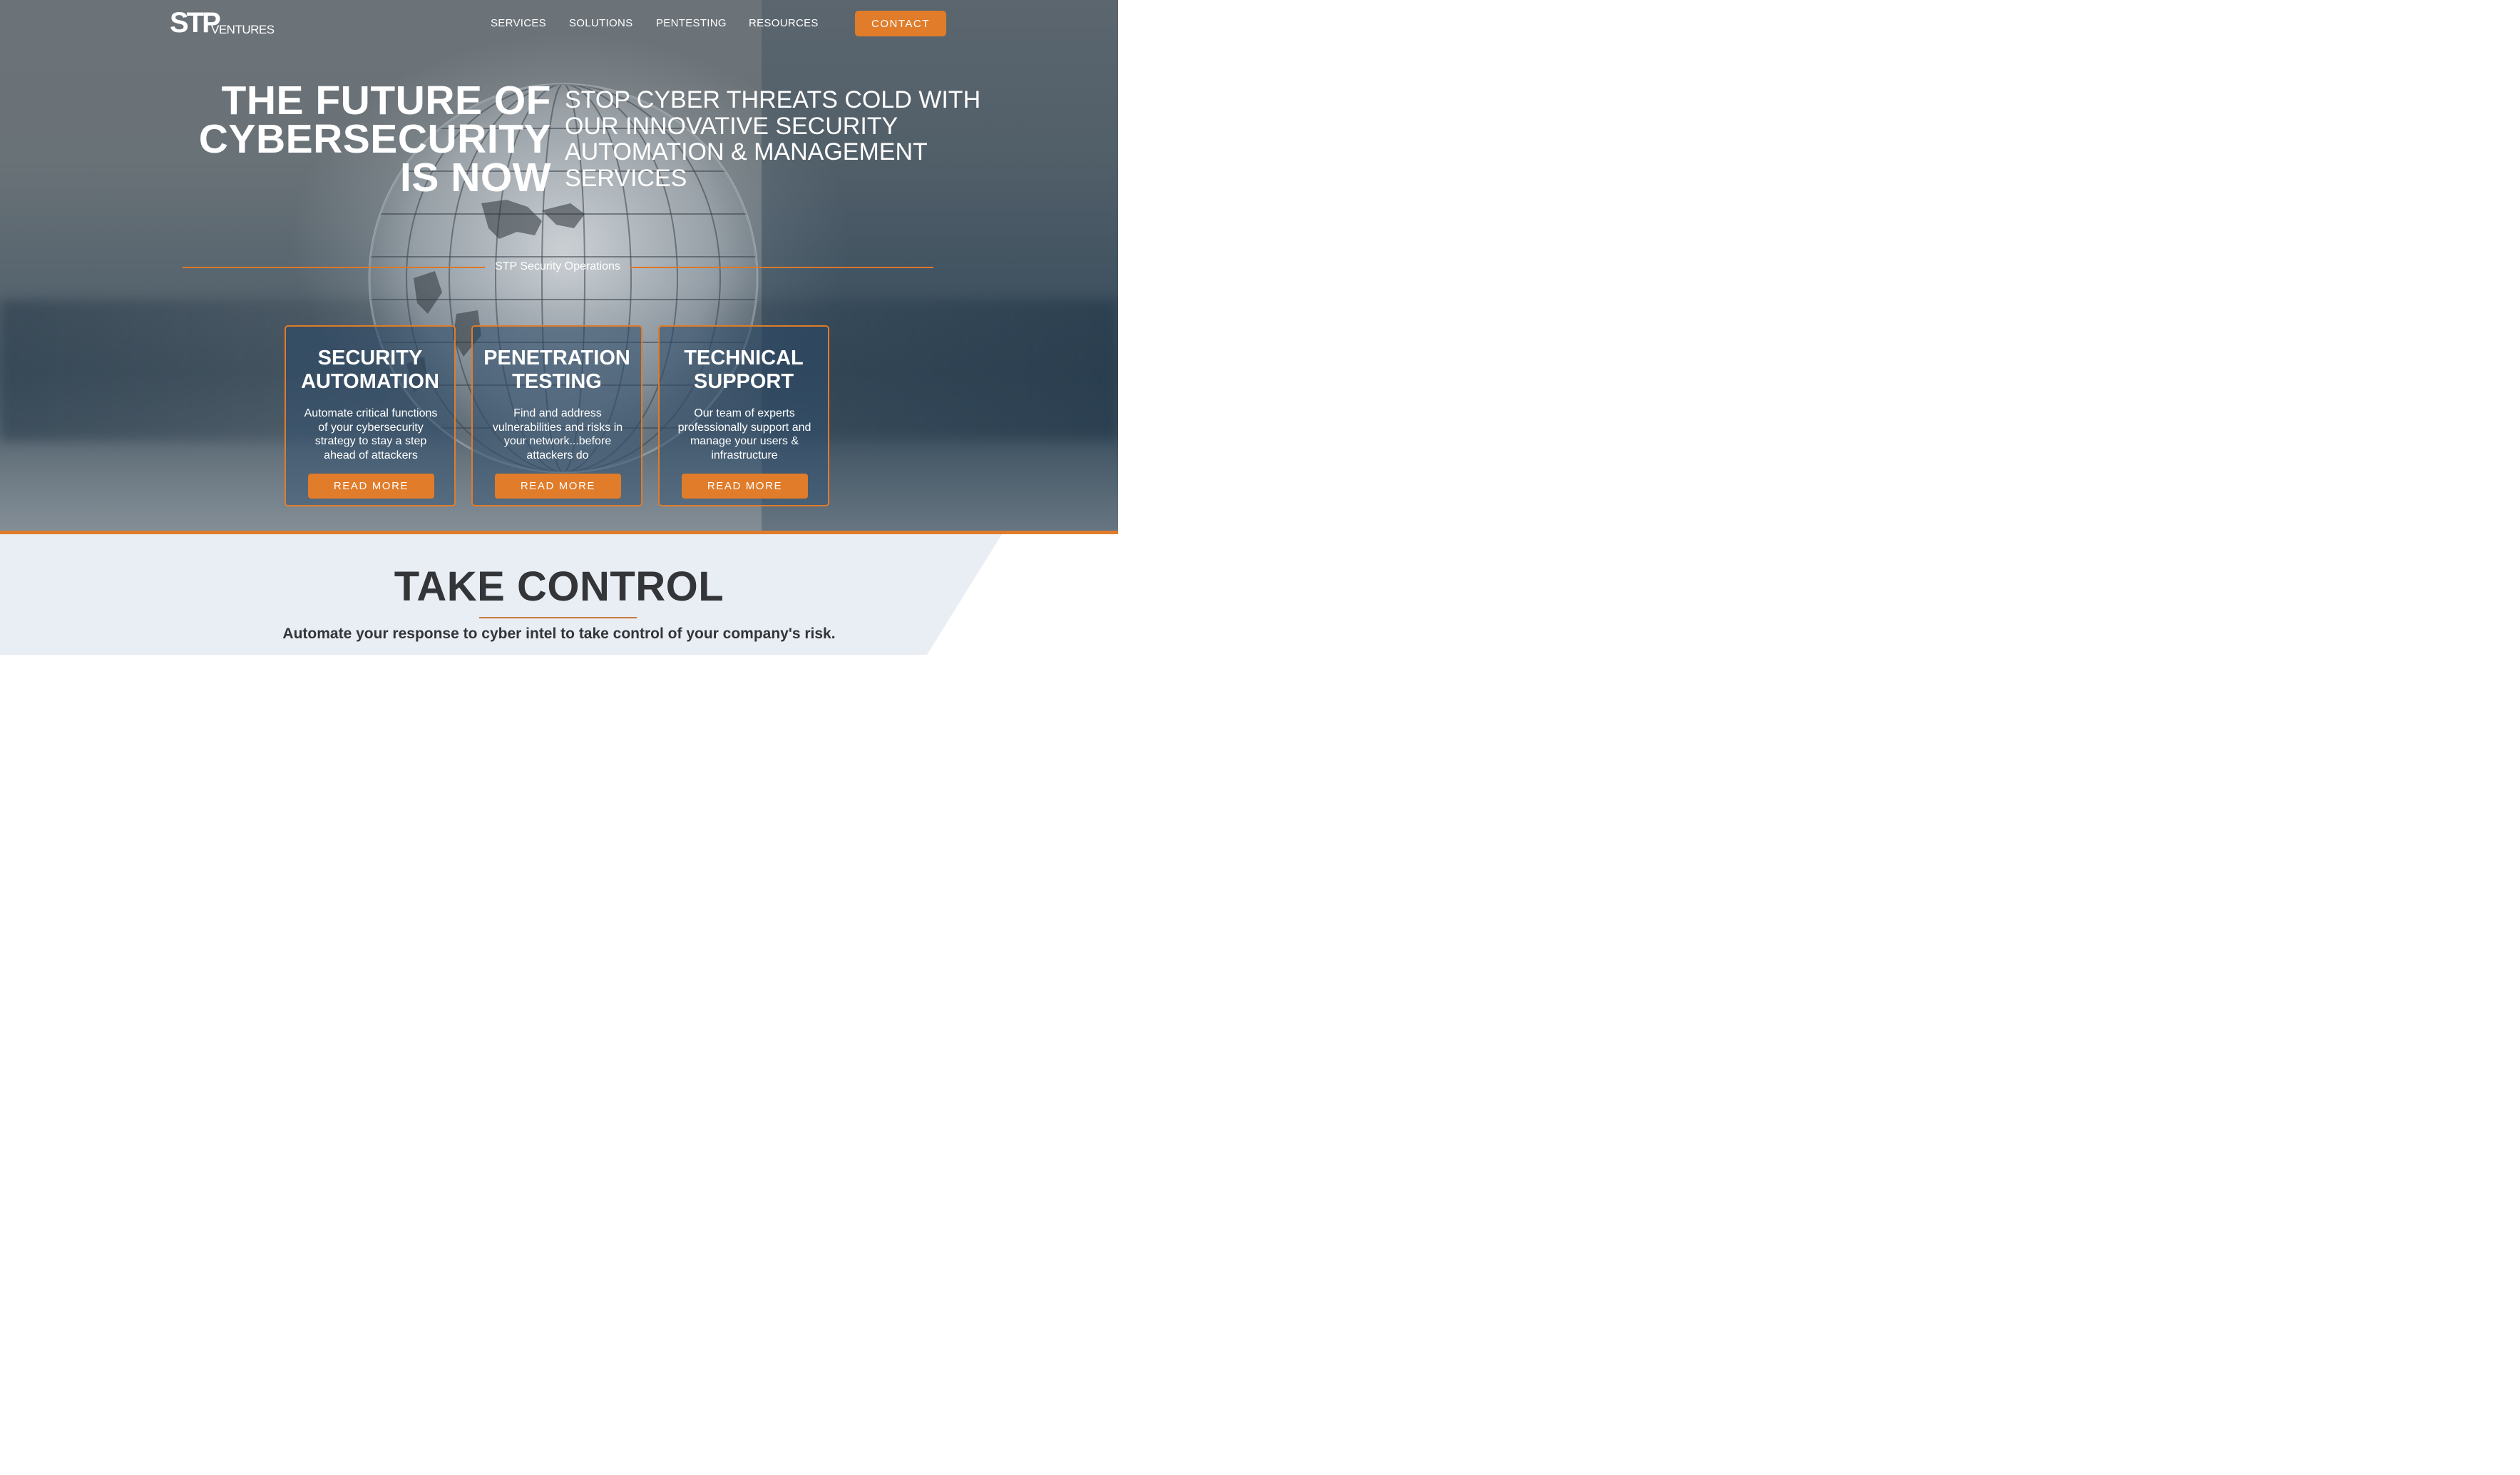  What do you see at coordinates (518, 23) in the screenshot?
I see `nav-services: SERVICES` at bounding box center [518, 23].